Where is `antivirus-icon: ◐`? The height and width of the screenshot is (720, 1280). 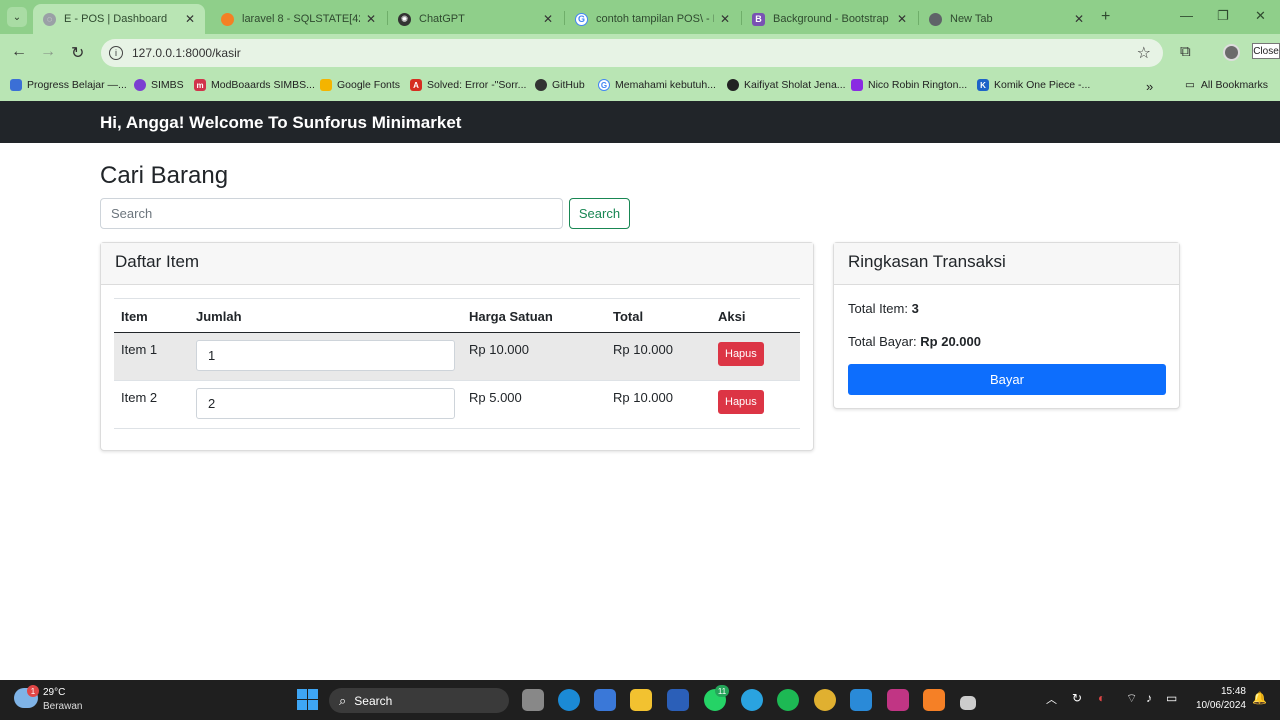
antivirus-icon: ◐ is located at coordinates (1101, 698).